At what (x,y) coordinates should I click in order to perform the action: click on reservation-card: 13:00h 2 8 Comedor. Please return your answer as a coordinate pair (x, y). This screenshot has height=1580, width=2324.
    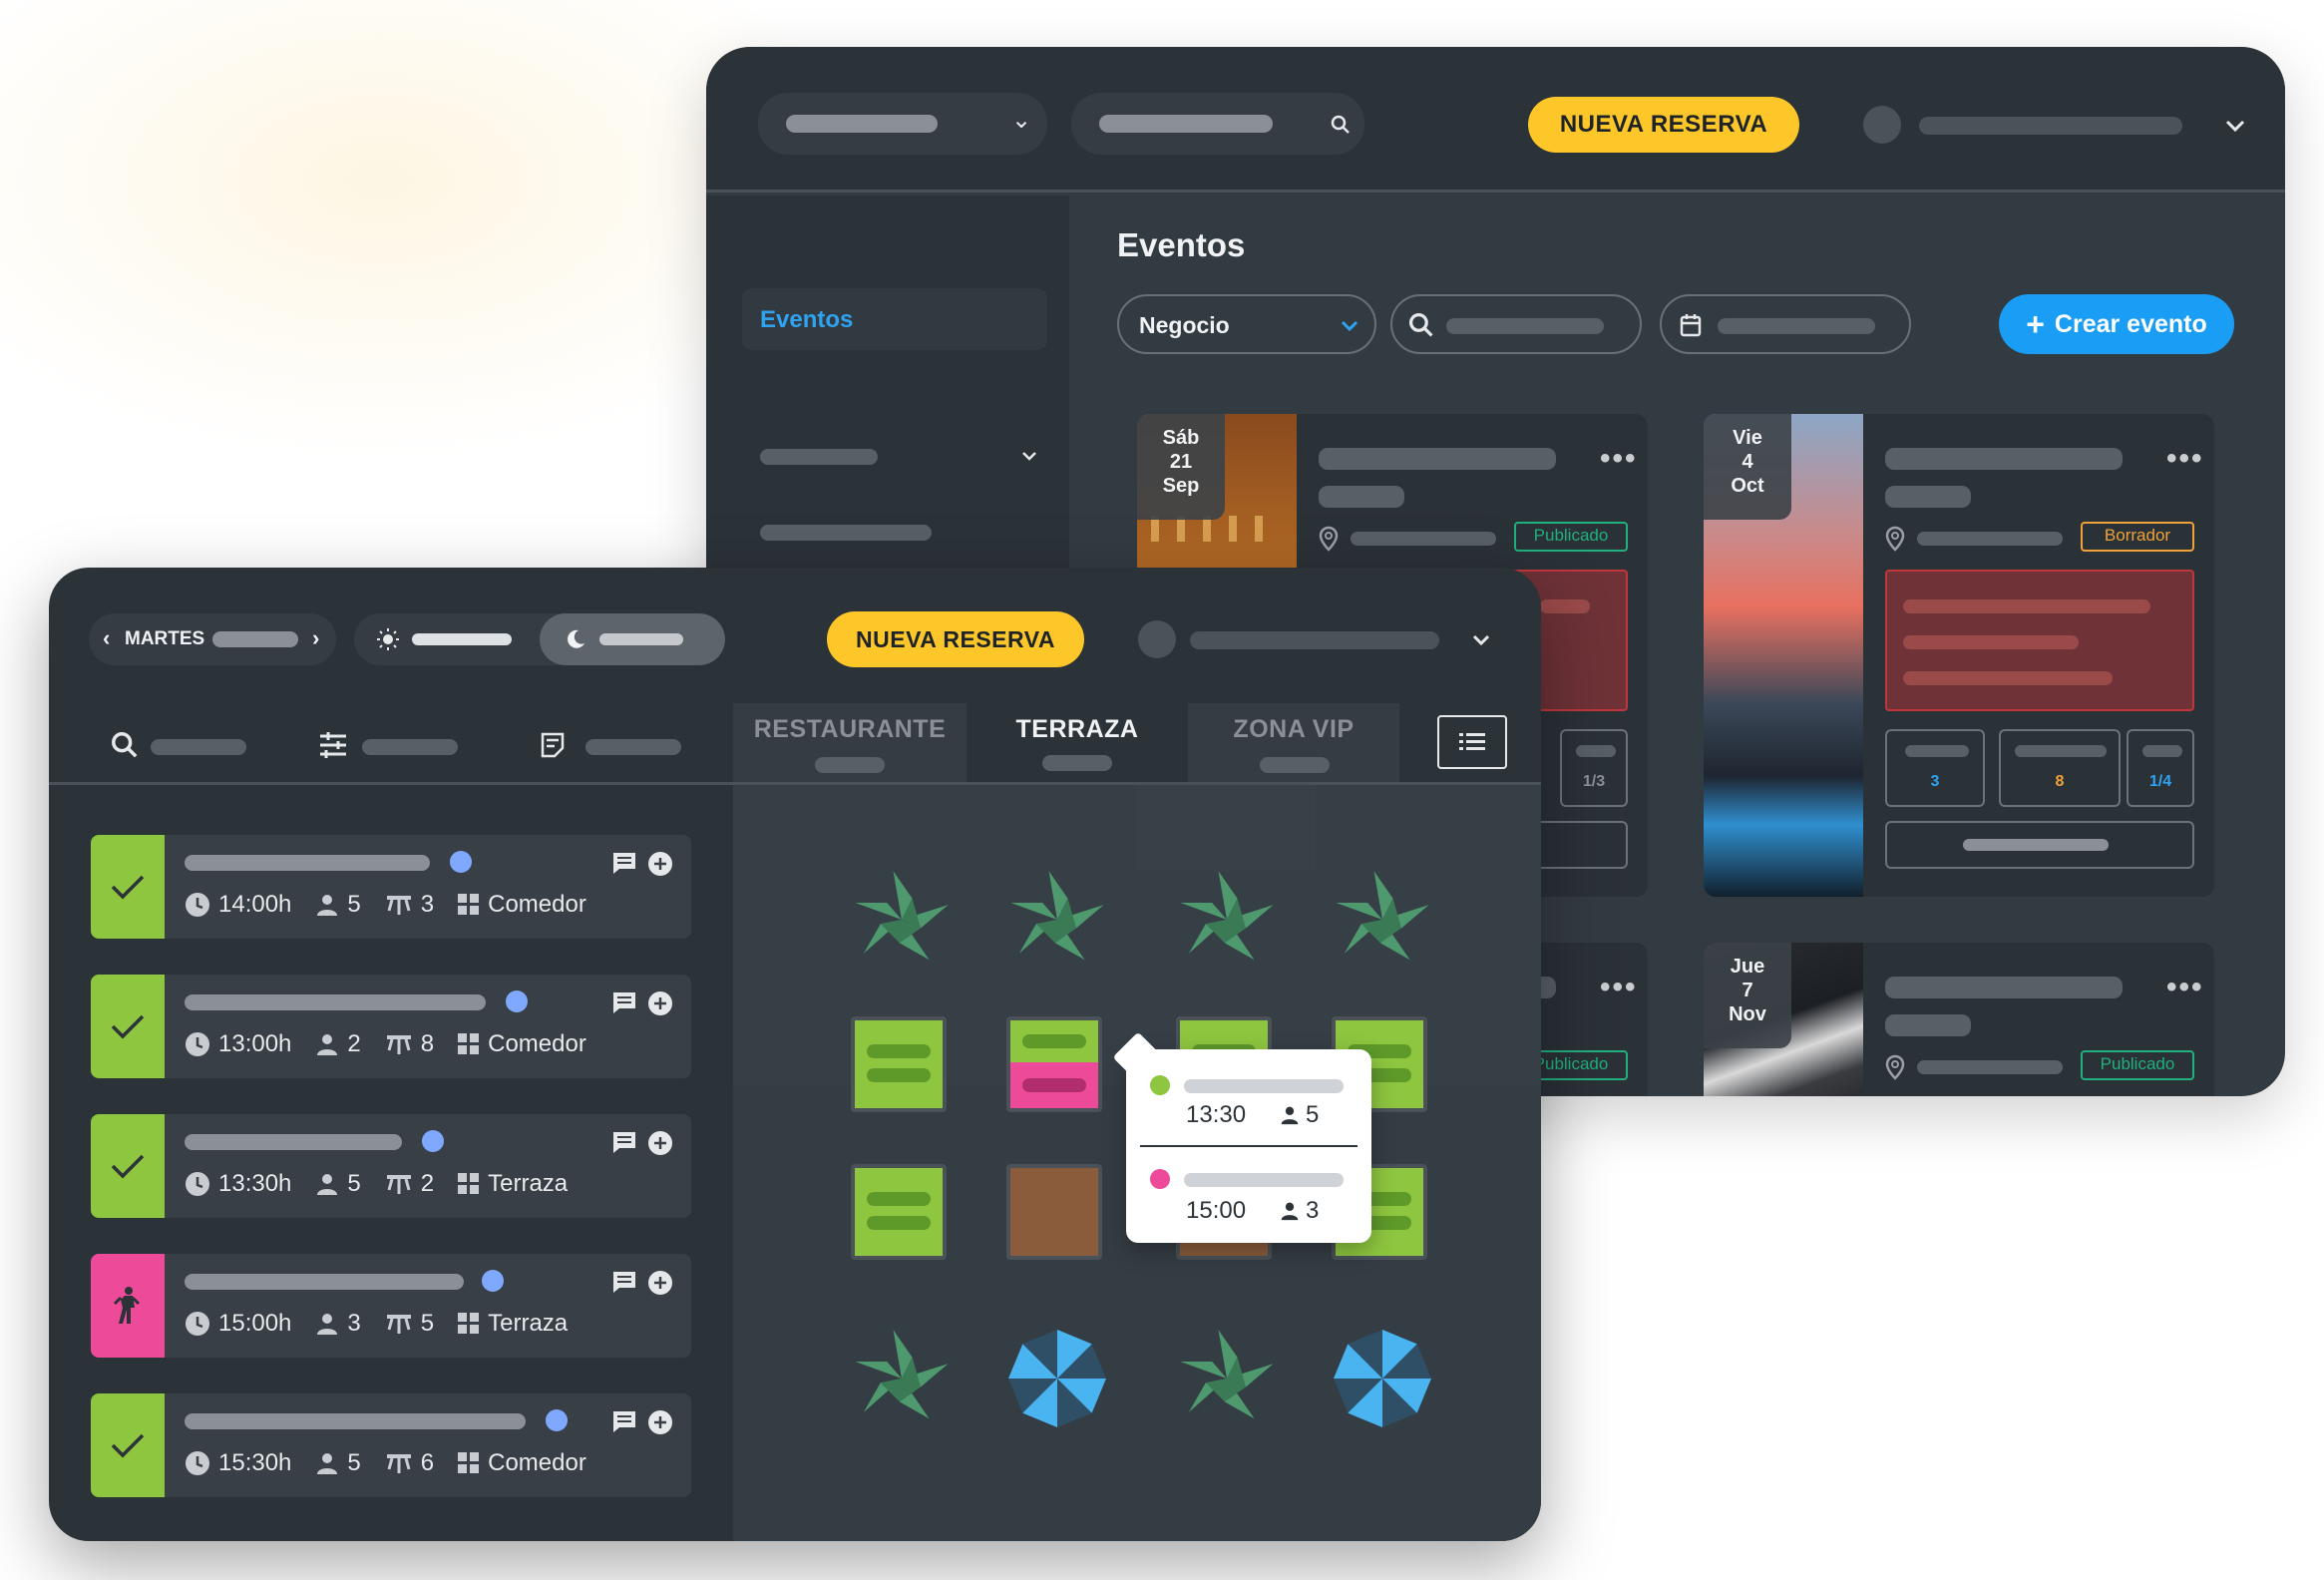
    Looking at the image, I should click on (391, 1026).